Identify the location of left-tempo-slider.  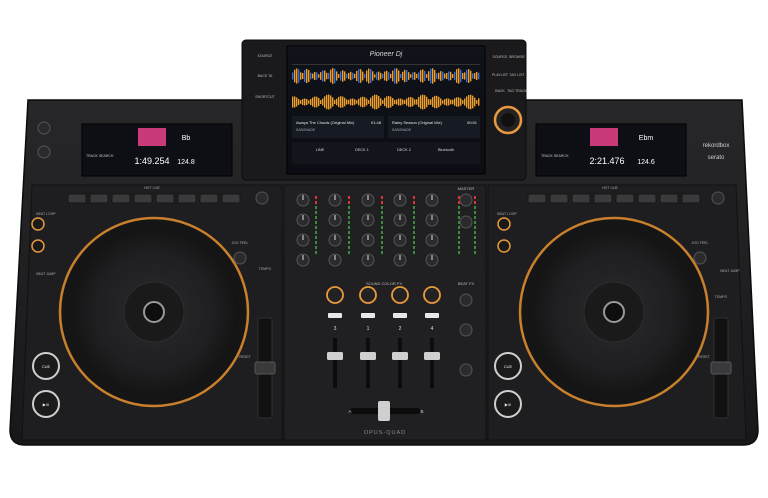
(265, 368).